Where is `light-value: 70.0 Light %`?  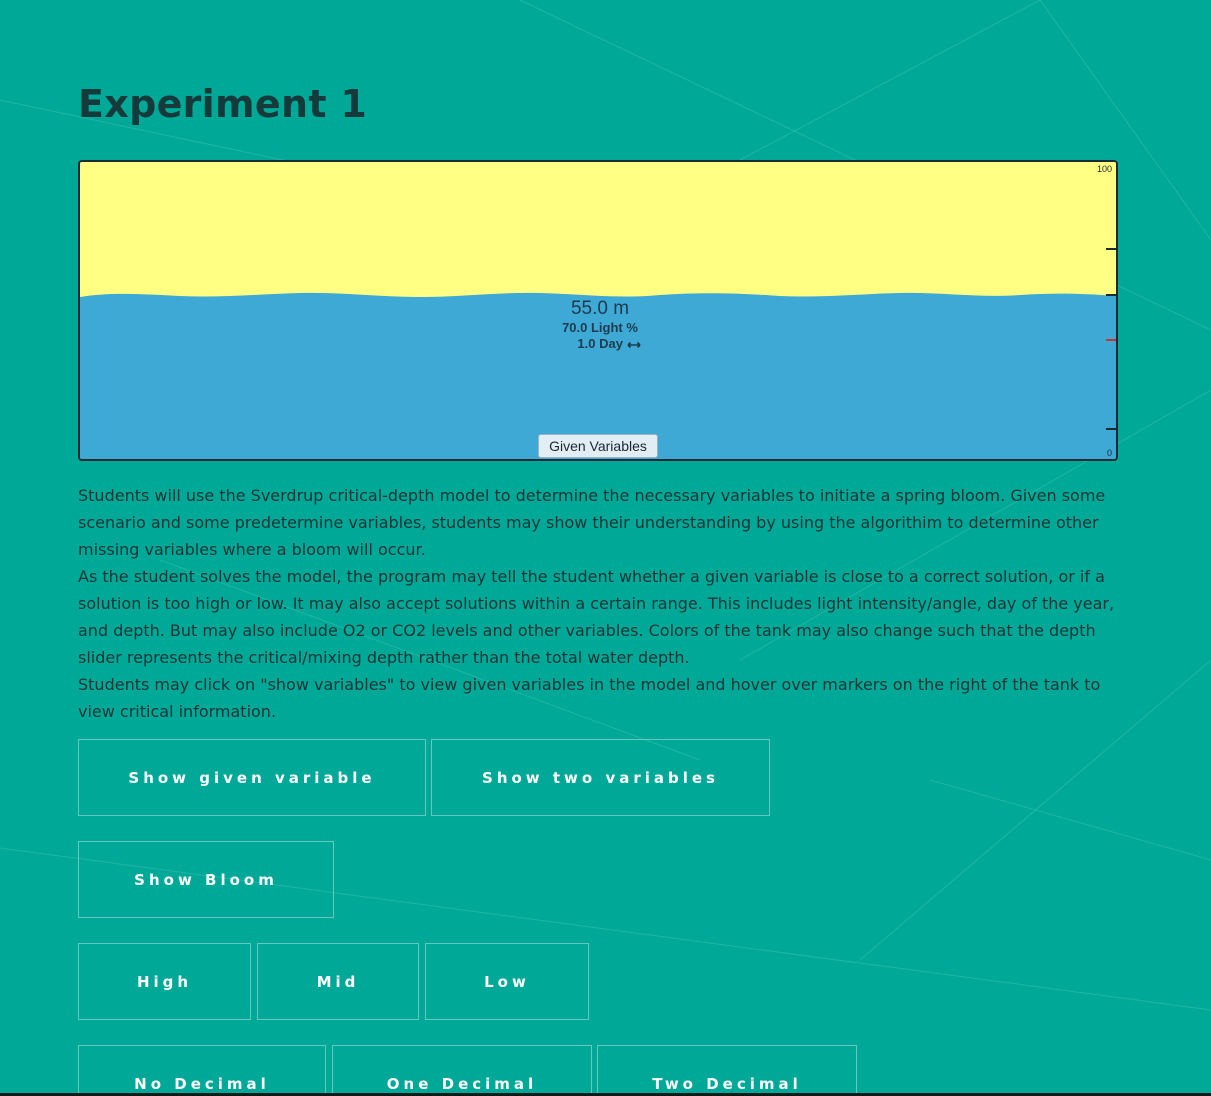
light-value: 70.0 Light % is located at coordinates (600, 327).